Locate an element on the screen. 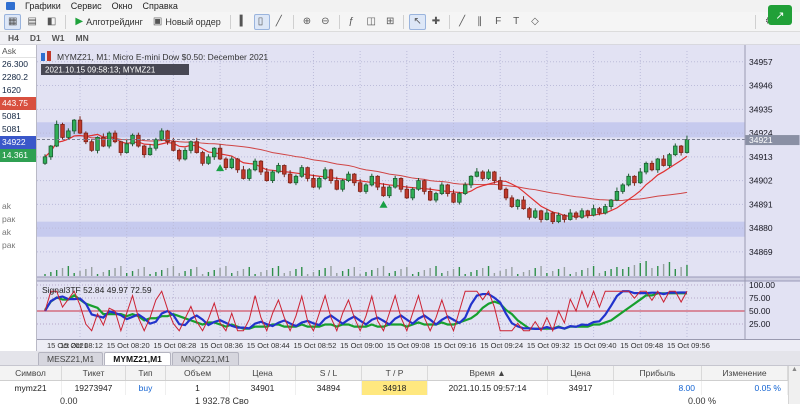 Image resolution: width=800 pixels, height=404 pixels. algo-trading-button: ▶ Алготрейдинг is located at coordinates (109, 22).